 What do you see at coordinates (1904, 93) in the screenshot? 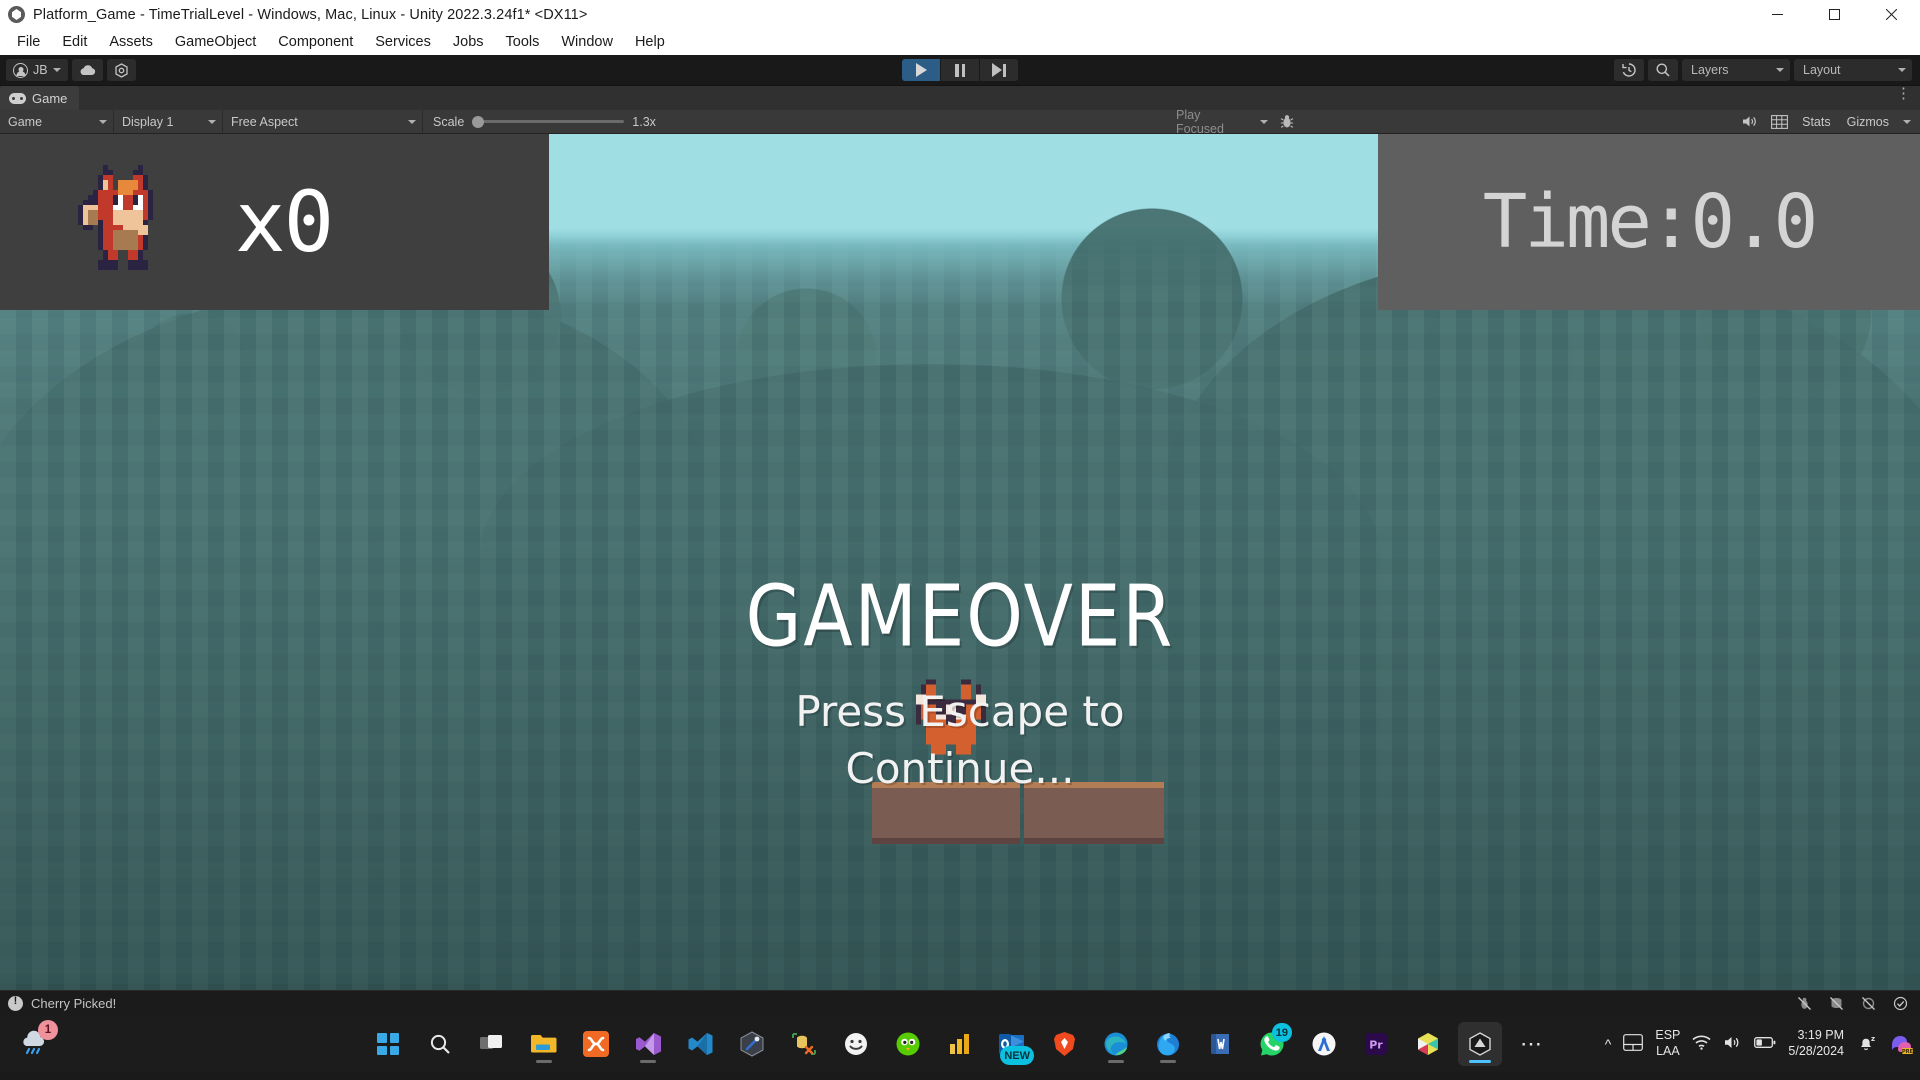
I see `kebab-menu-icon: ⋮` at bounding box center [1904, 93].